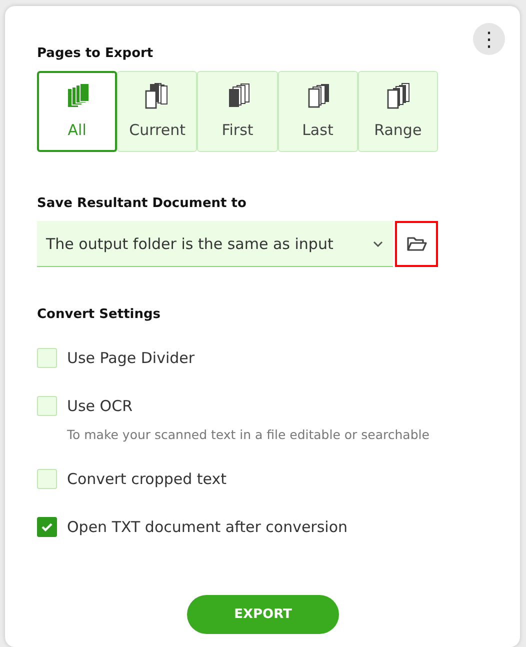 The image size is (526, 647). I want to click on section-title: Pages to Export, so click(95, 53).